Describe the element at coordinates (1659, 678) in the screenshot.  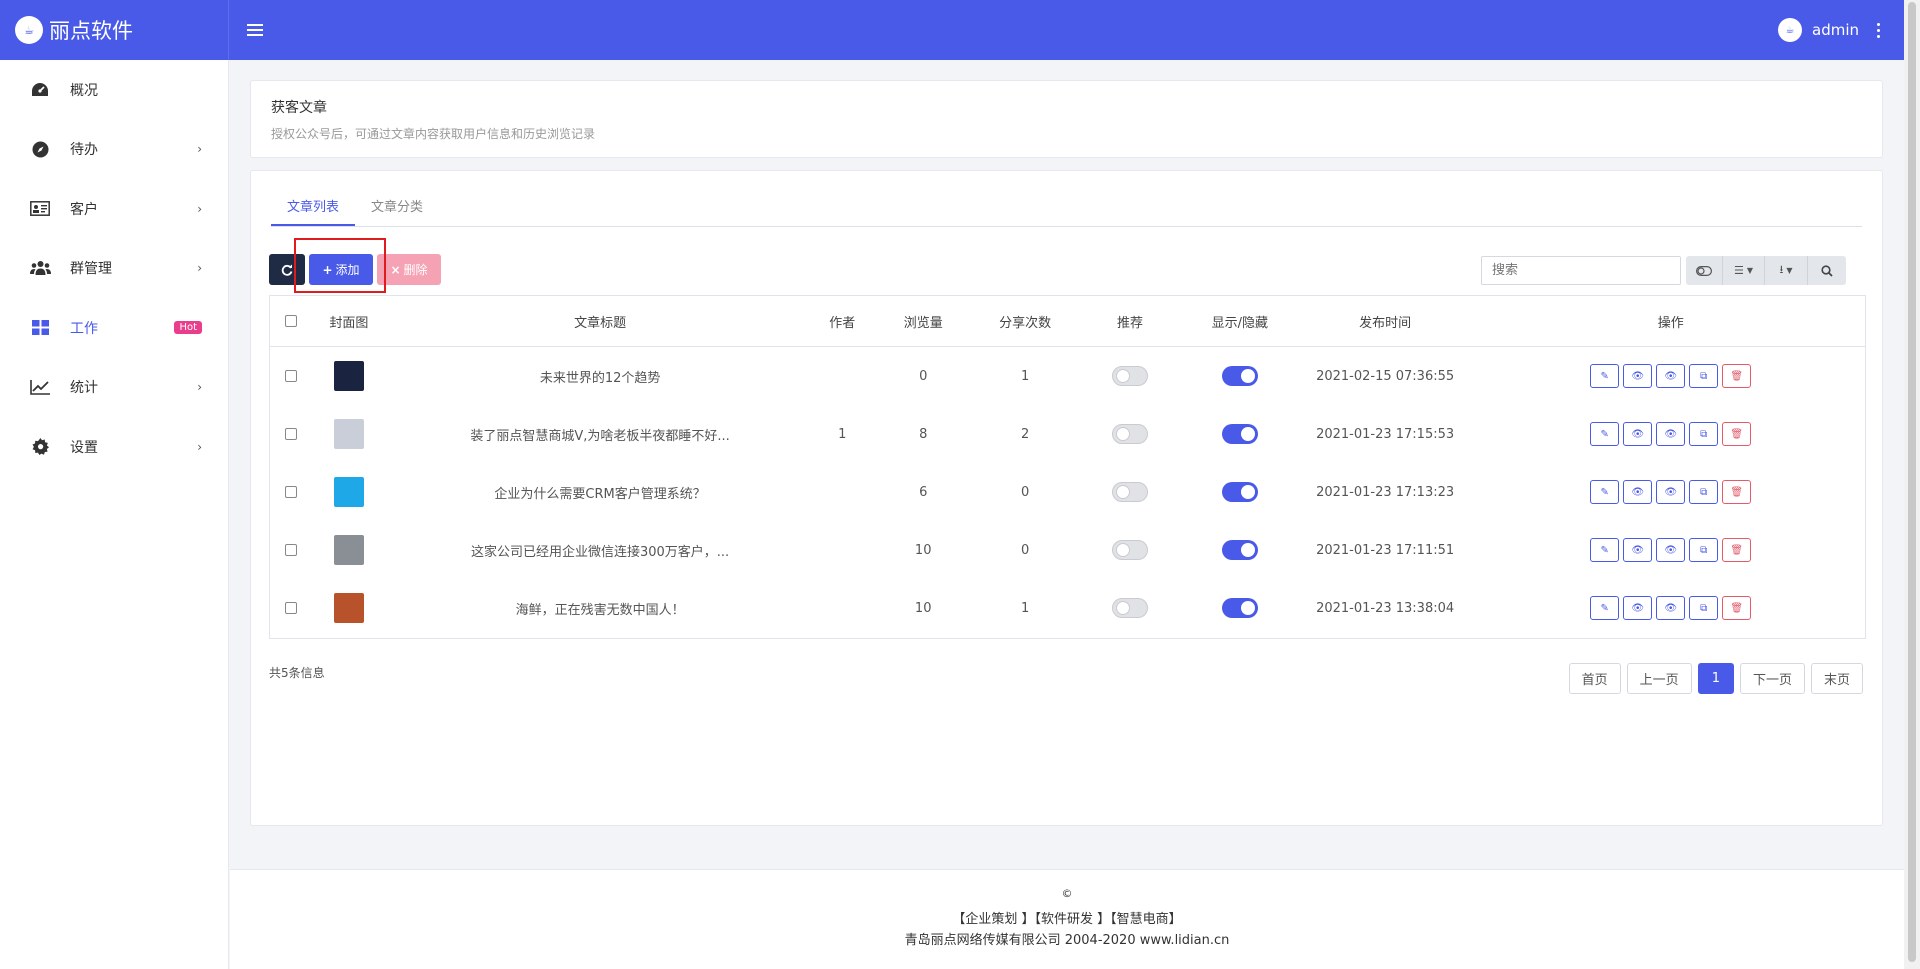
I see `prev-page-button: 上一页` at that location.